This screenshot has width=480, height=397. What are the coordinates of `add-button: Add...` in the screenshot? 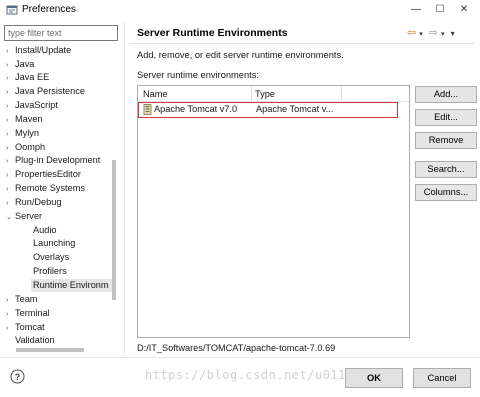 It's located at (446, 94).